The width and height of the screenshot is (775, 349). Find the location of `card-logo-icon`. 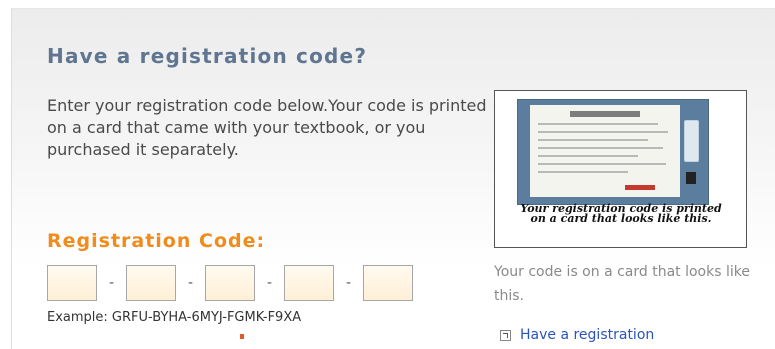

card-logo-icon is located at coordinates (691, 178).